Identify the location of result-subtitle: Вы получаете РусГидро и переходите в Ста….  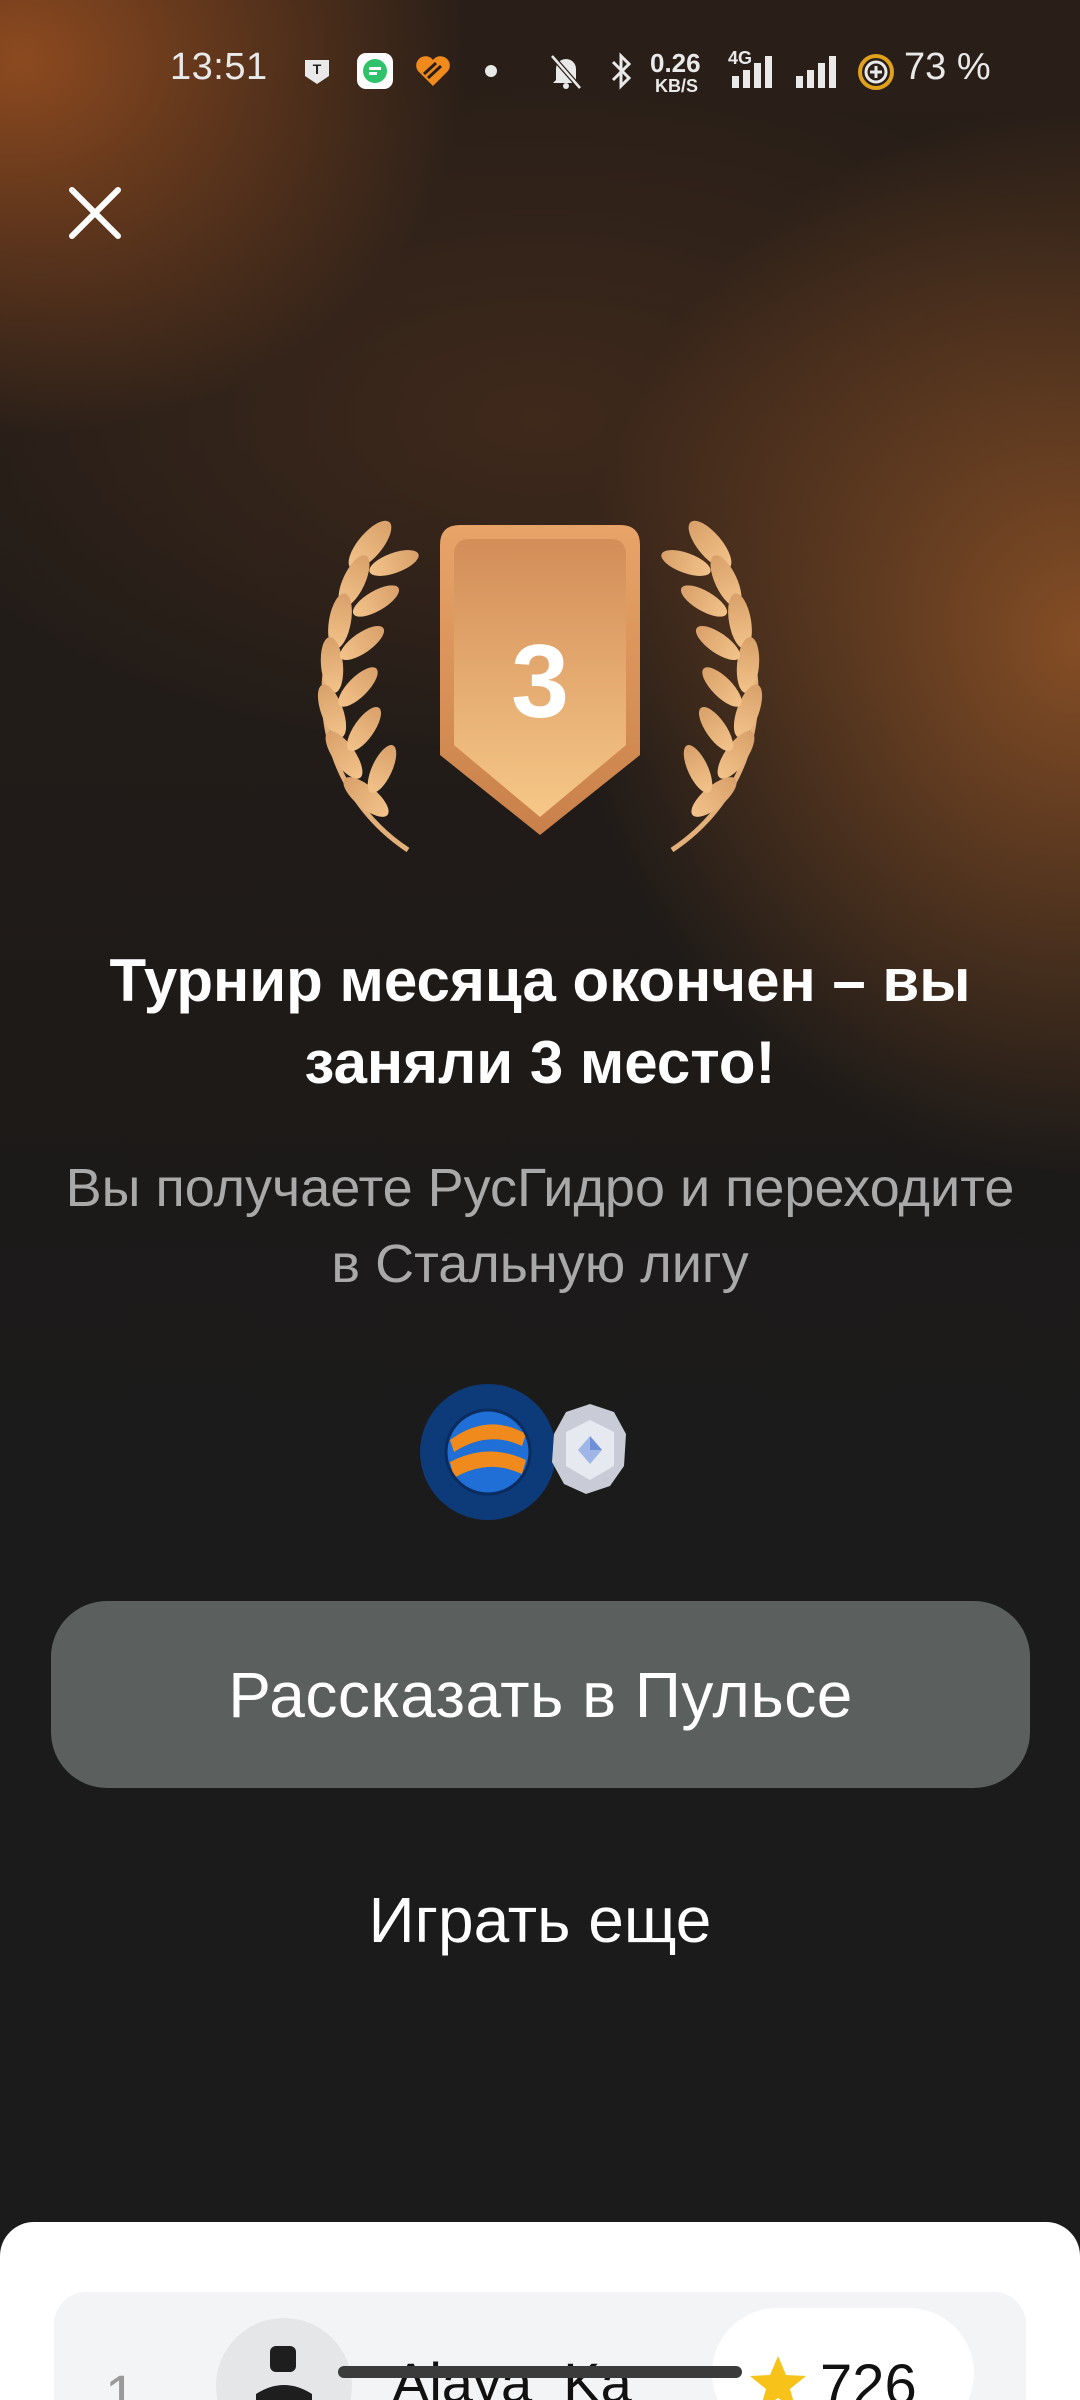
(540, 1226).